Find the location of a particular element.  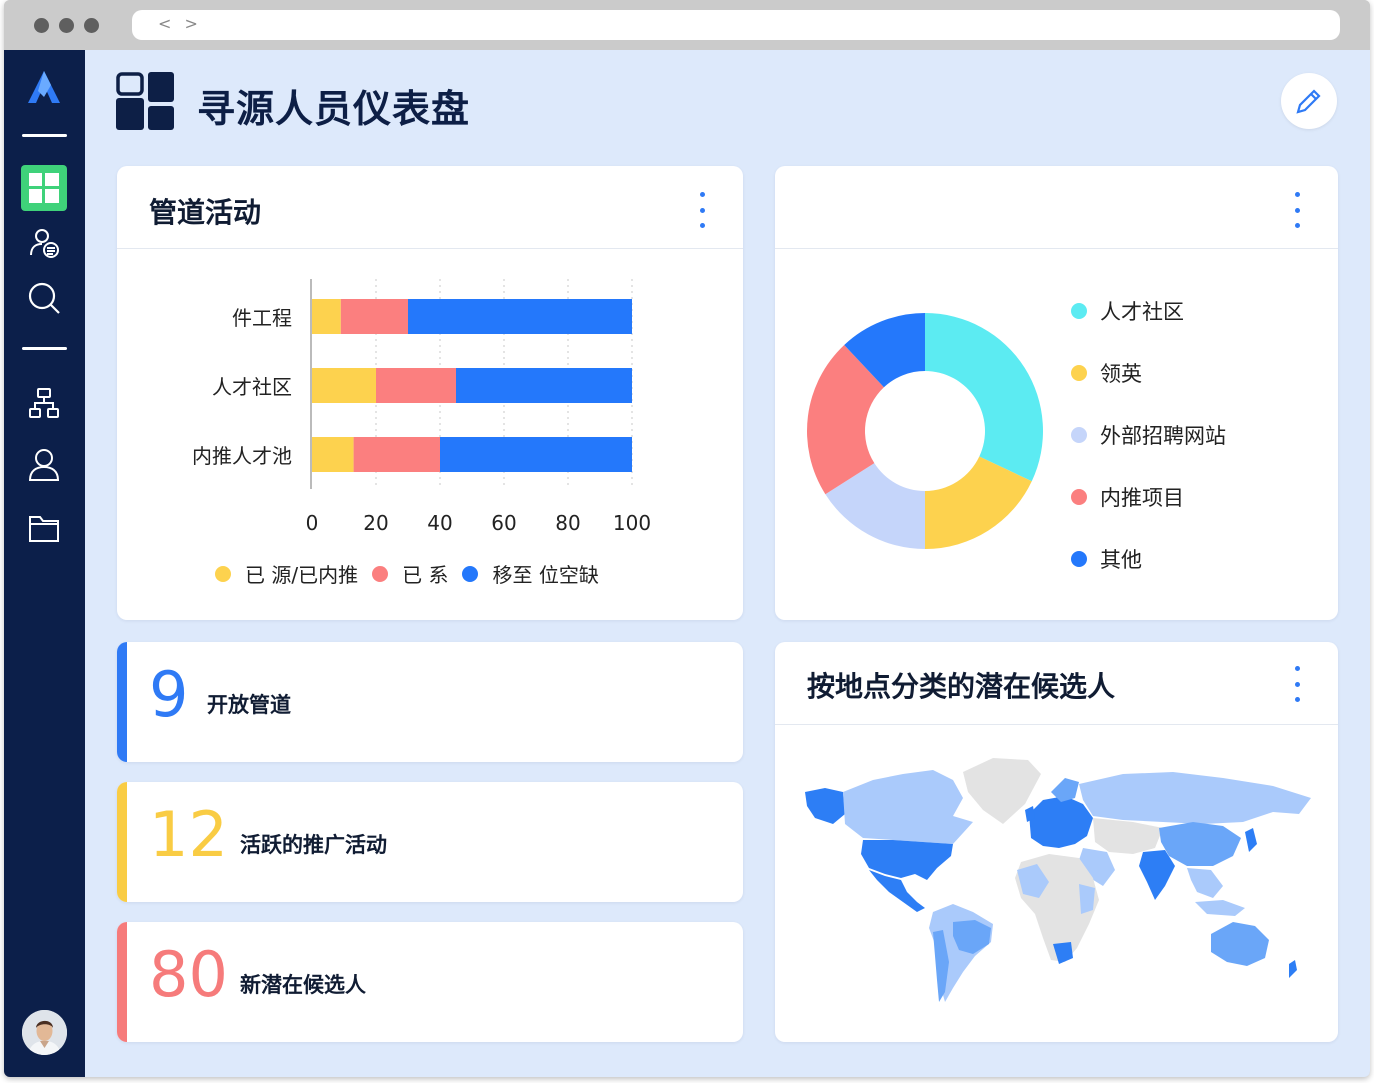

legend-item: 内推项目 is located at coordinates (1127, 497).